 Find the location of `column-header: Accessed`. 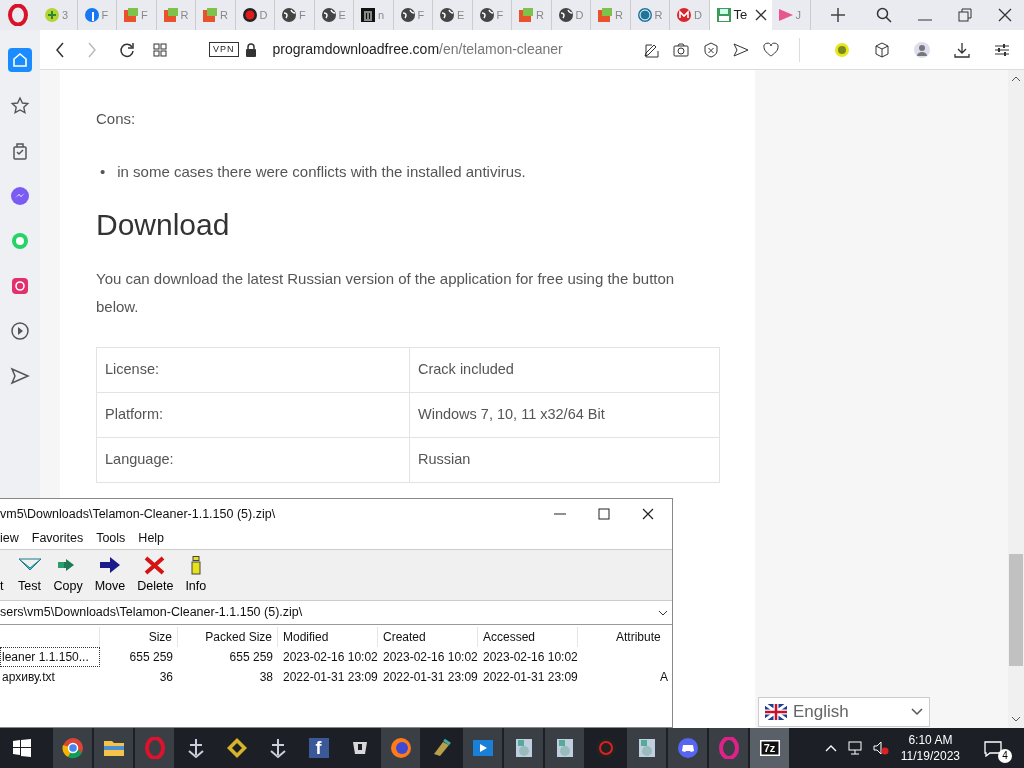

column-header: Accessed is located at coordinates (528, 637).